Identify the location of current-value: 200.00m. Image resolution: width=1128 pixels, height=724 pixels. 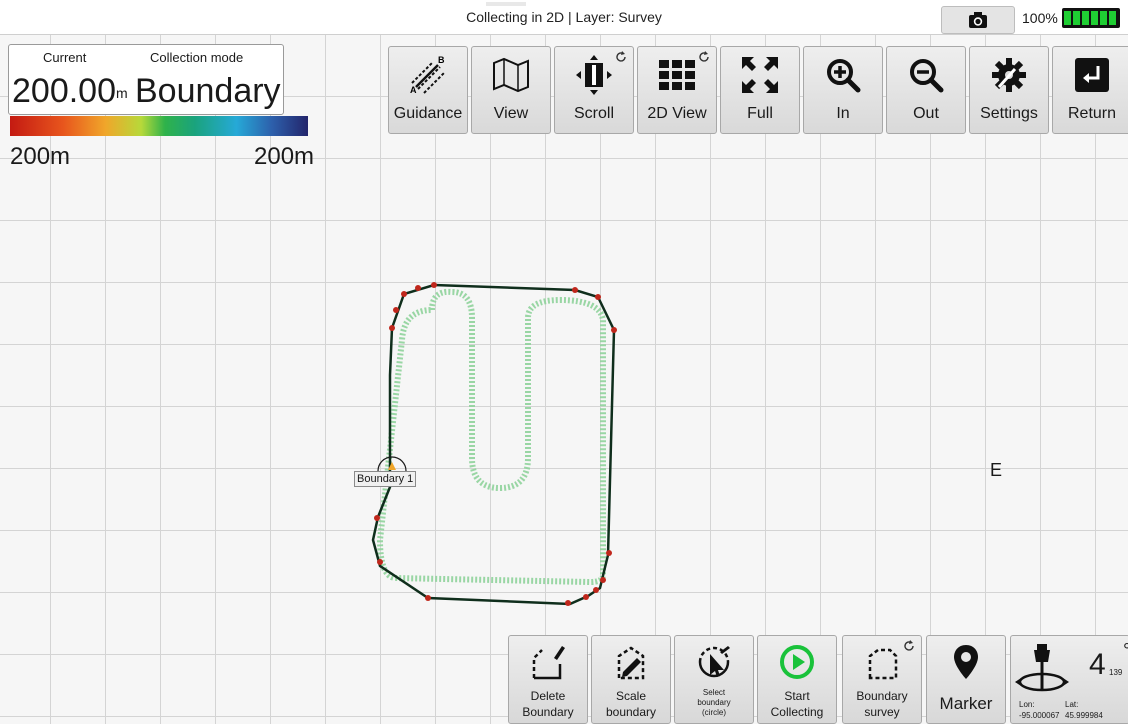
(70, 91).